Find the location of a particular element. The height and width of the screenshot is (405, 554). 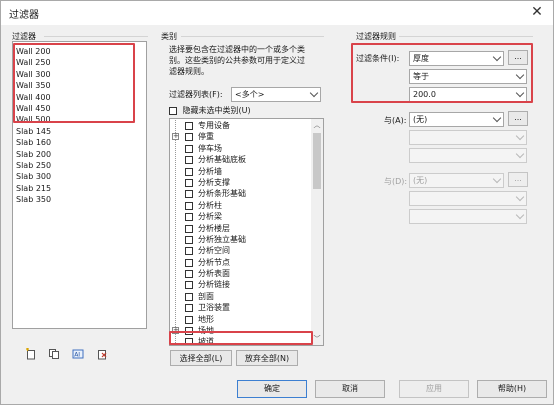

delete-filter-icon is located at coordinates (102, 354).